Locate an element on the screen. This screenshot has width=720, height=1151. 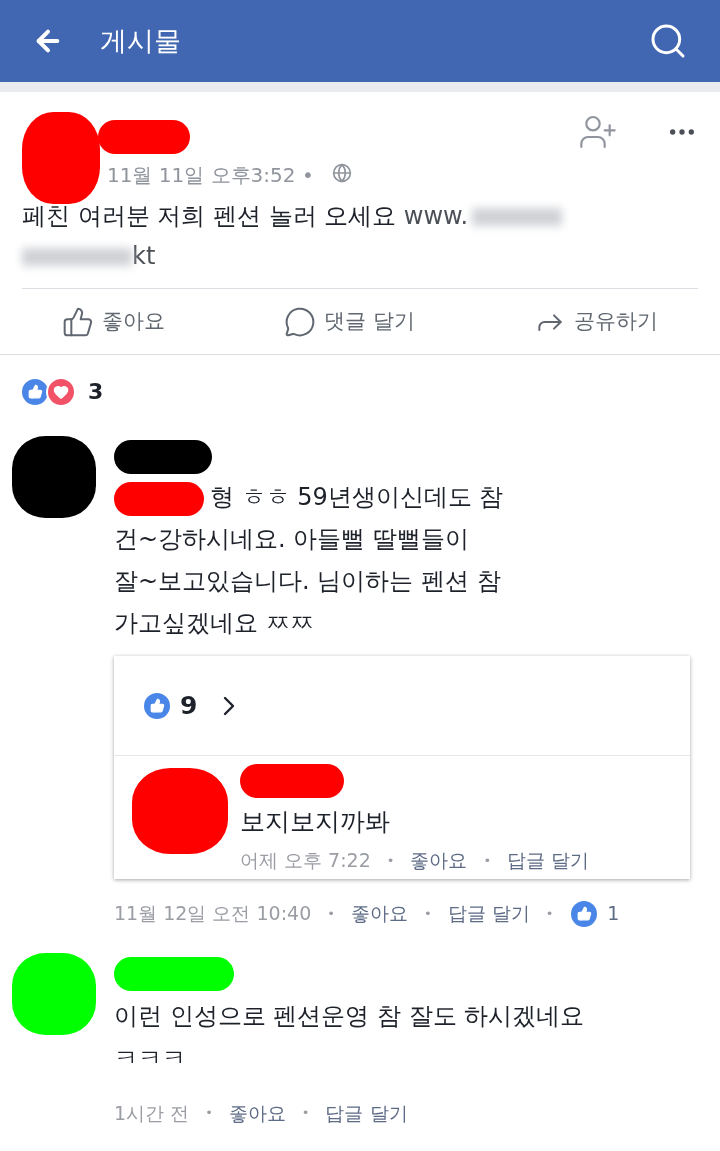
reaction-count: 3 is located at coordinates (96, 392).